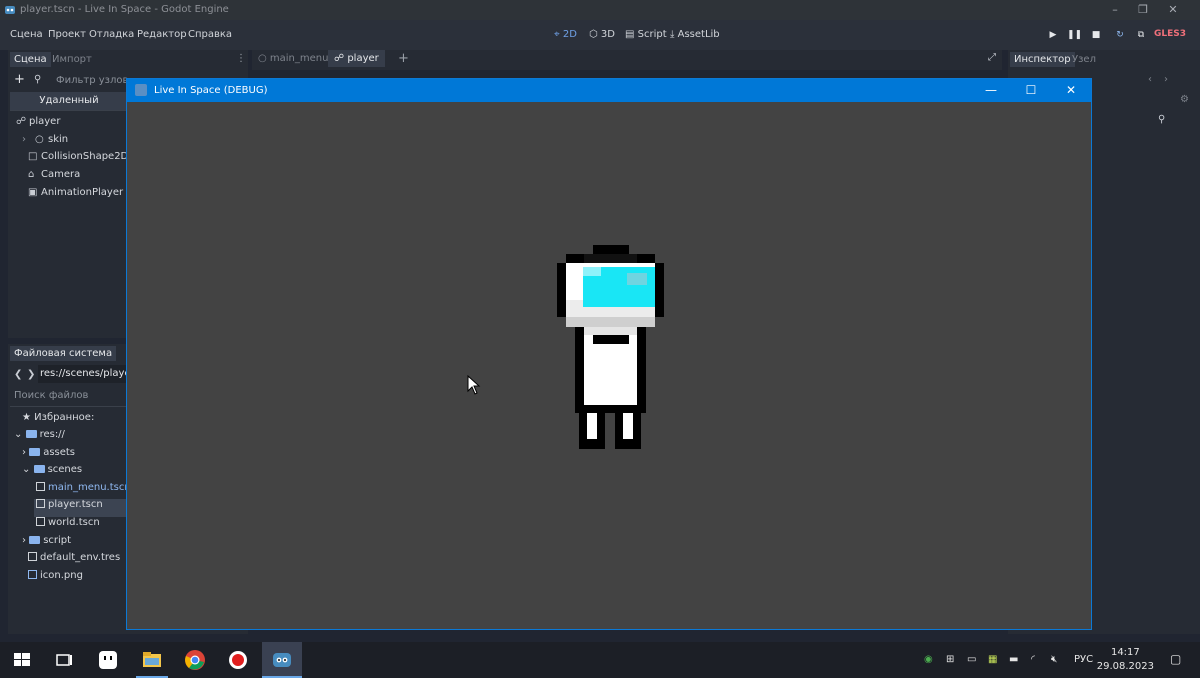 The height and width of the screenshot is (678, 1200). What do you see at coordinates (950, 659) in the screenshot?
I see `tray-network-adapter-icon: ⊞` at bounding box center [950, 659].